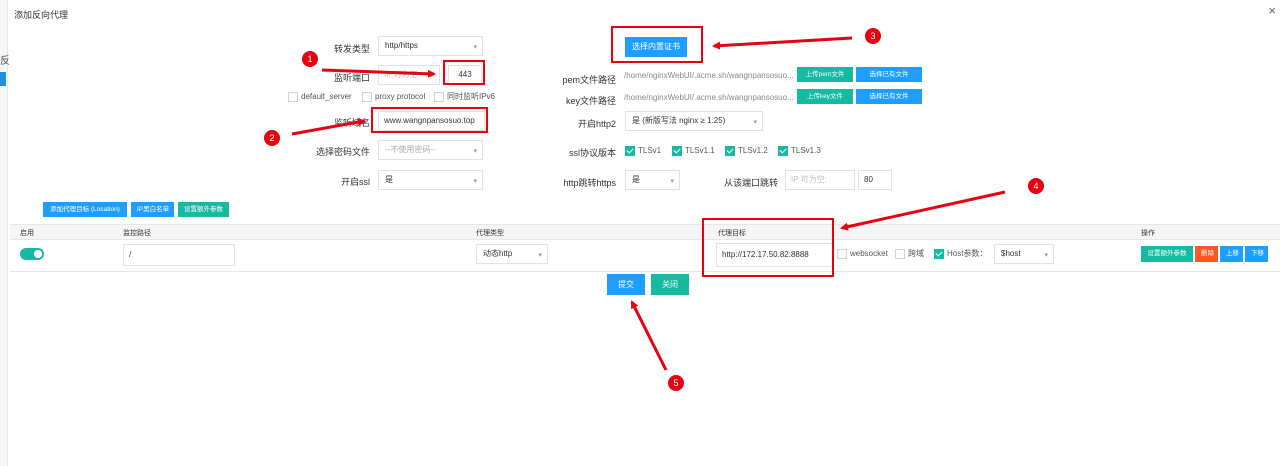  Describe the element at coordinates (4, 233) in the screenshot. I see `app-sidebar-strip` at that location.